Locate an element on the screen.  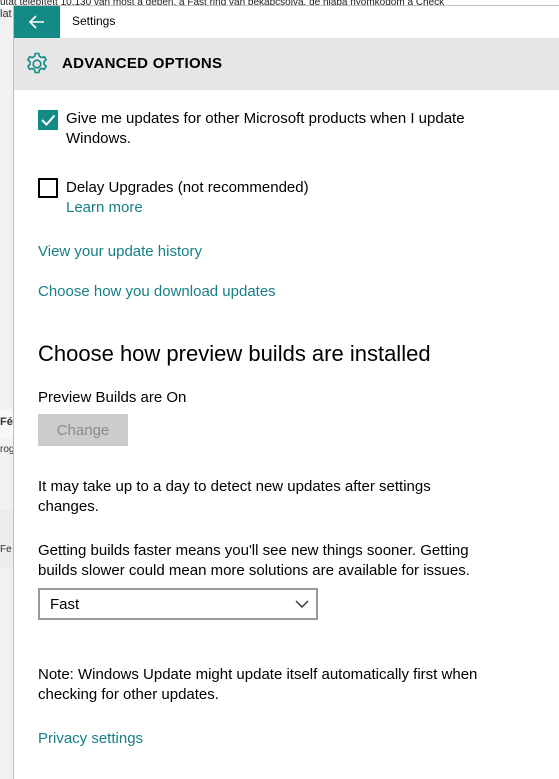
page-header: ADVANCED OPTIONS is located at coordinates (286, 64).